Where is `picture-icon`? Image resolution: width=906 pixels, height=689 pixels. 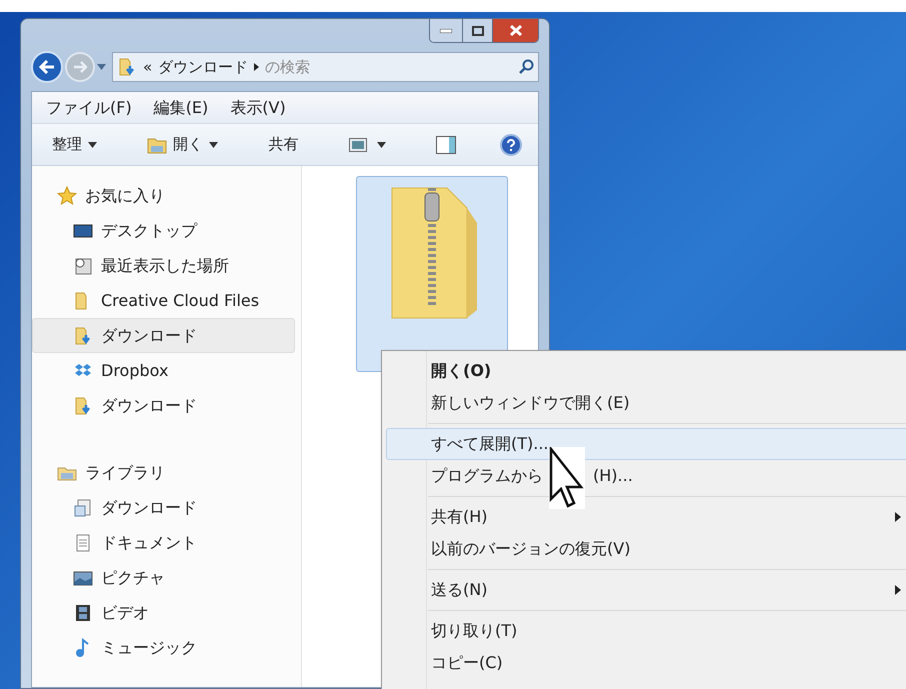 picture-icon is located at coordinates (357, 145).